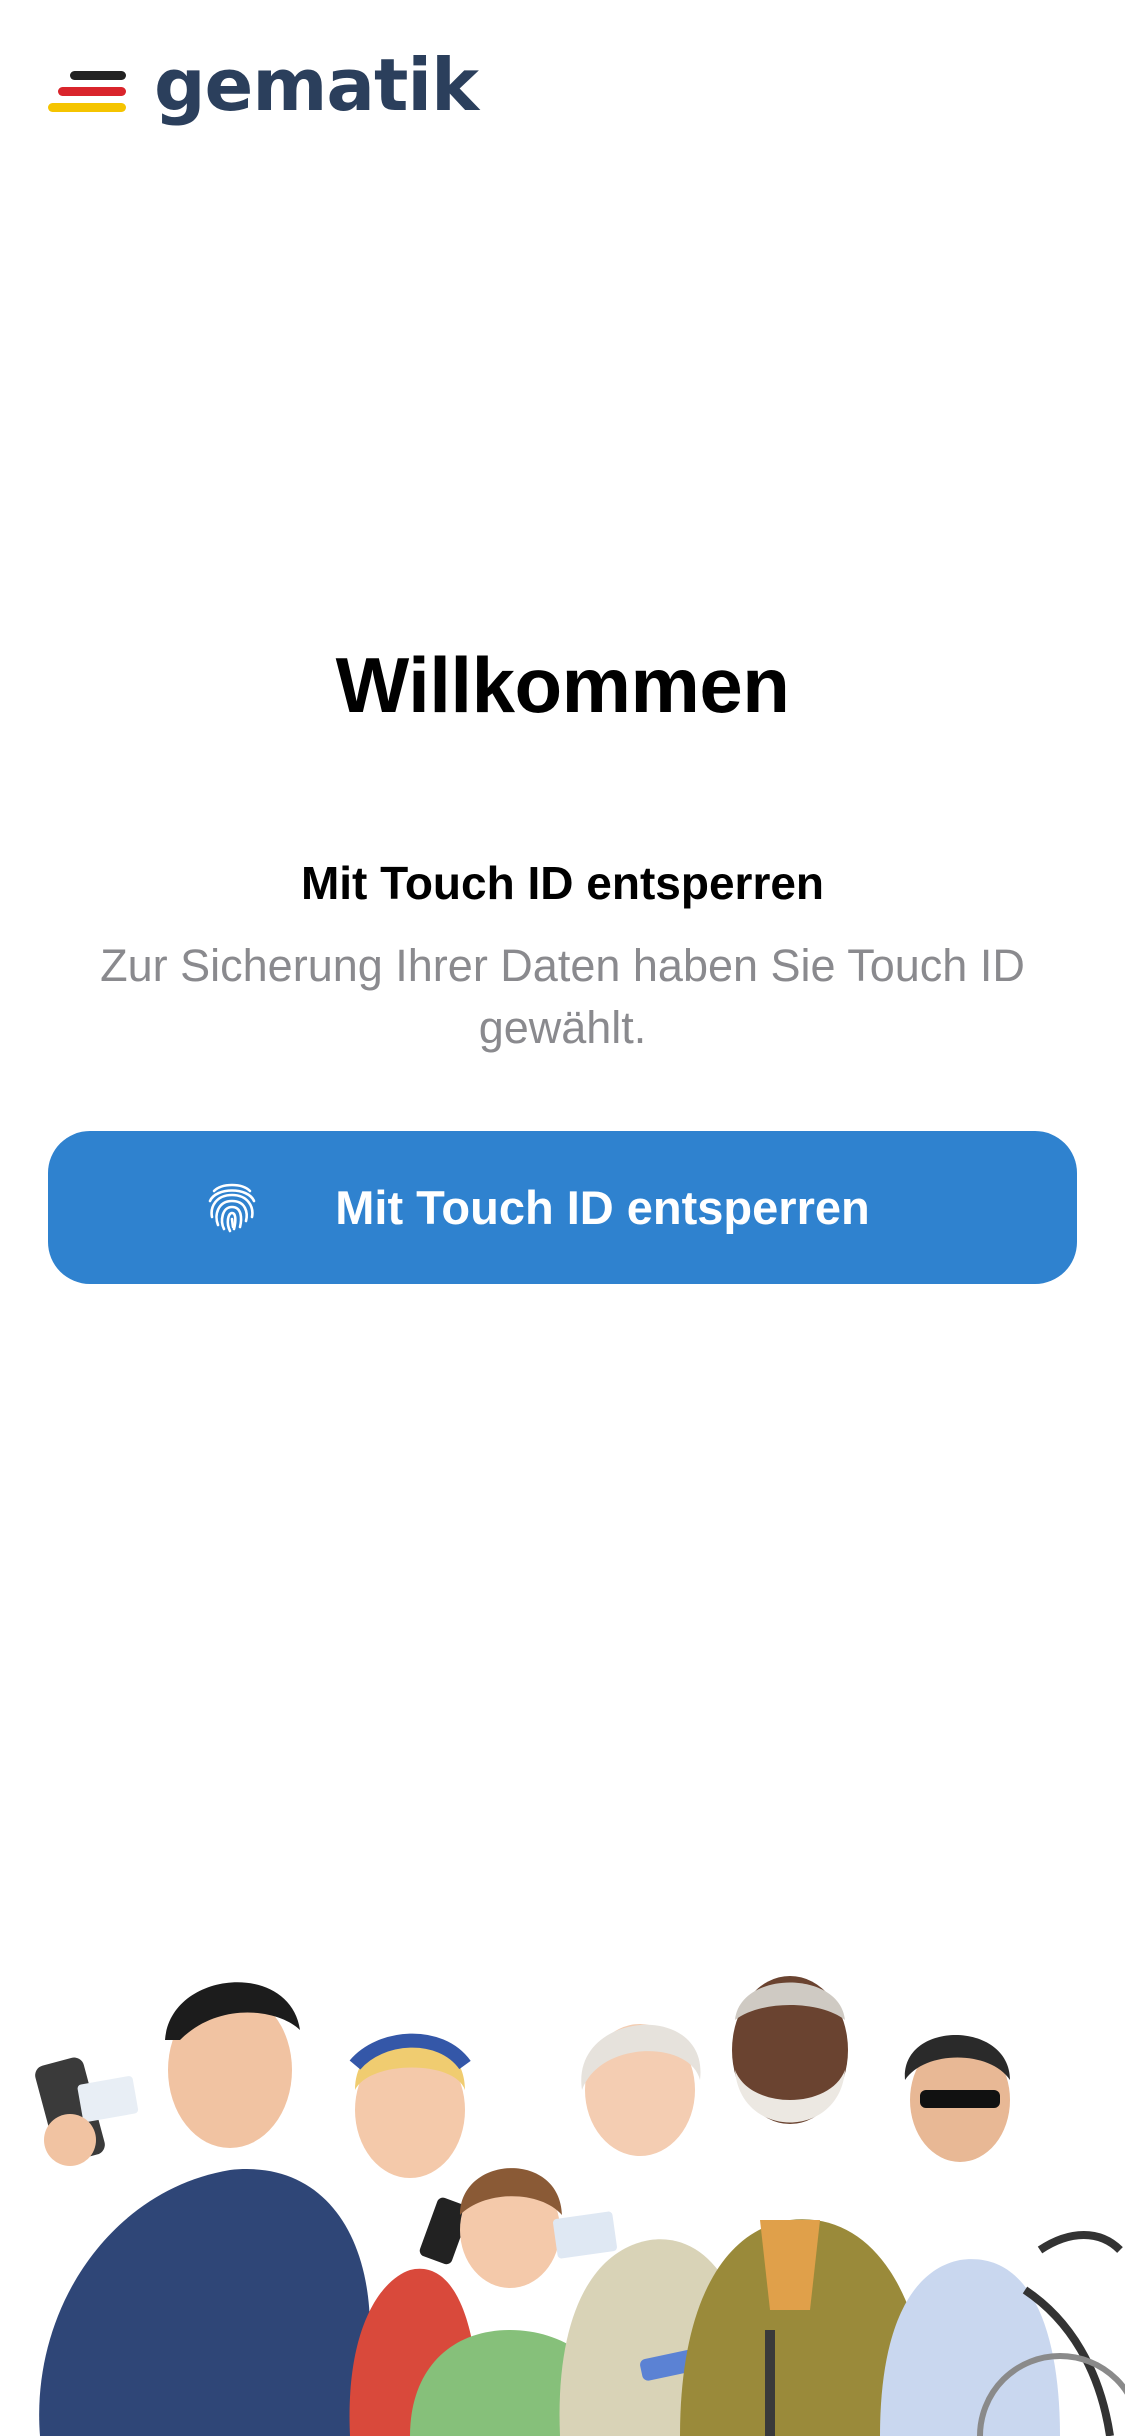 Image resolution: width=1125 pixels, height=2436 pixels. What do you see at coordinates (316, 85) in the screenshot?
I see `logo-wordmark: gematik` at bounding box center [316, 85].